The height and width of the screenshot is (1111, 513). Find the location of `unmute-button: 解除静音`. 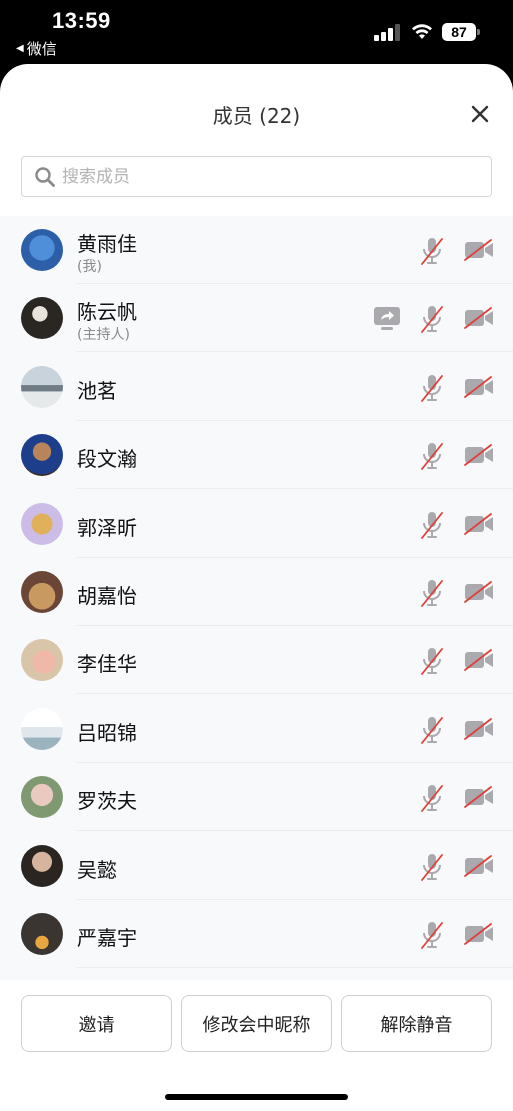

unmute-button: 解除静音 is located at coordinates (416, 1023).